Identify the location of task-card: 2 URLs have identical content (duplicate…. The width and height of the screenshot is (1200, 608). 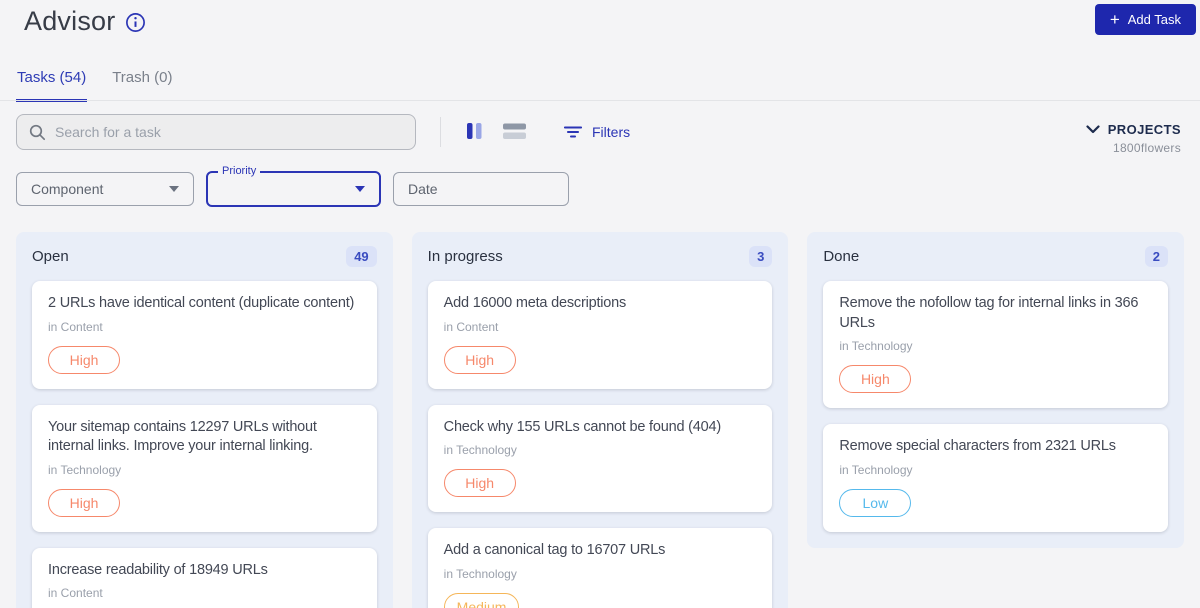
(204, 335).